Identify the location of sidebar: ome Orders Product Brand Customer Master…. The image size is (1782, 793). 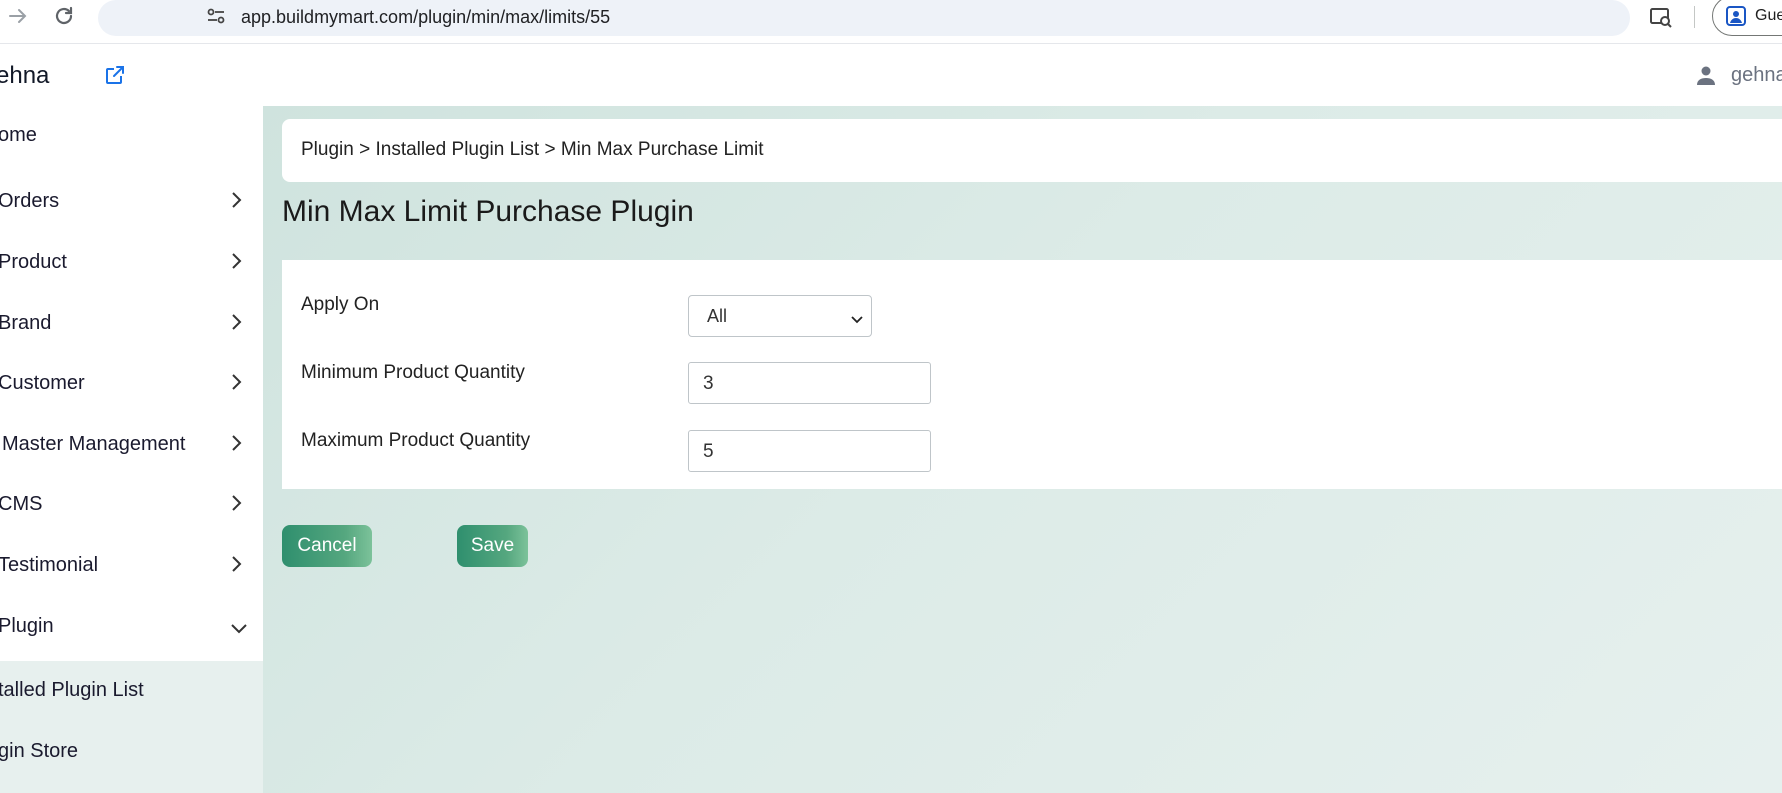
(131, 449).